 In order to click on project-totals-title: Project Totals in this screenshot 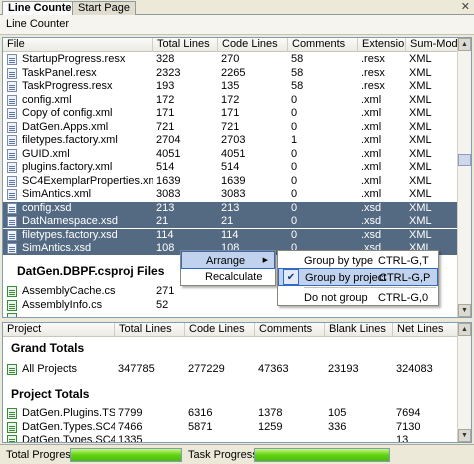, I will do `click(50, 394)`.